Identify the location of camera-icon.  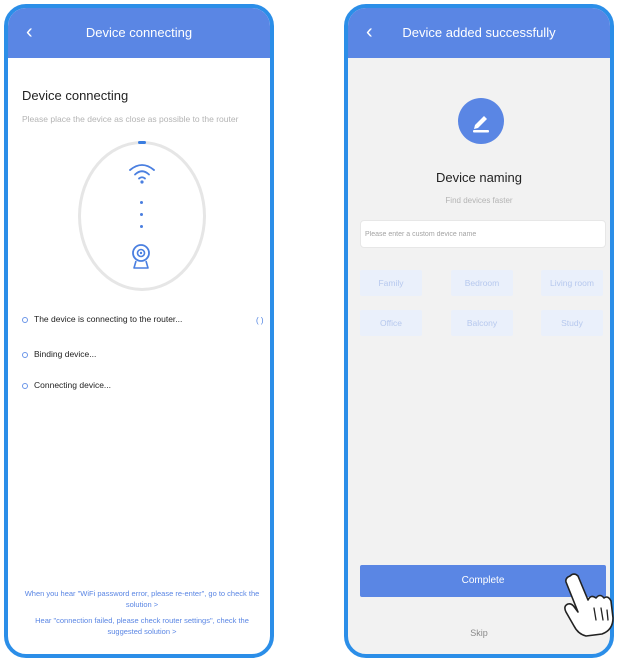
(141, 256).